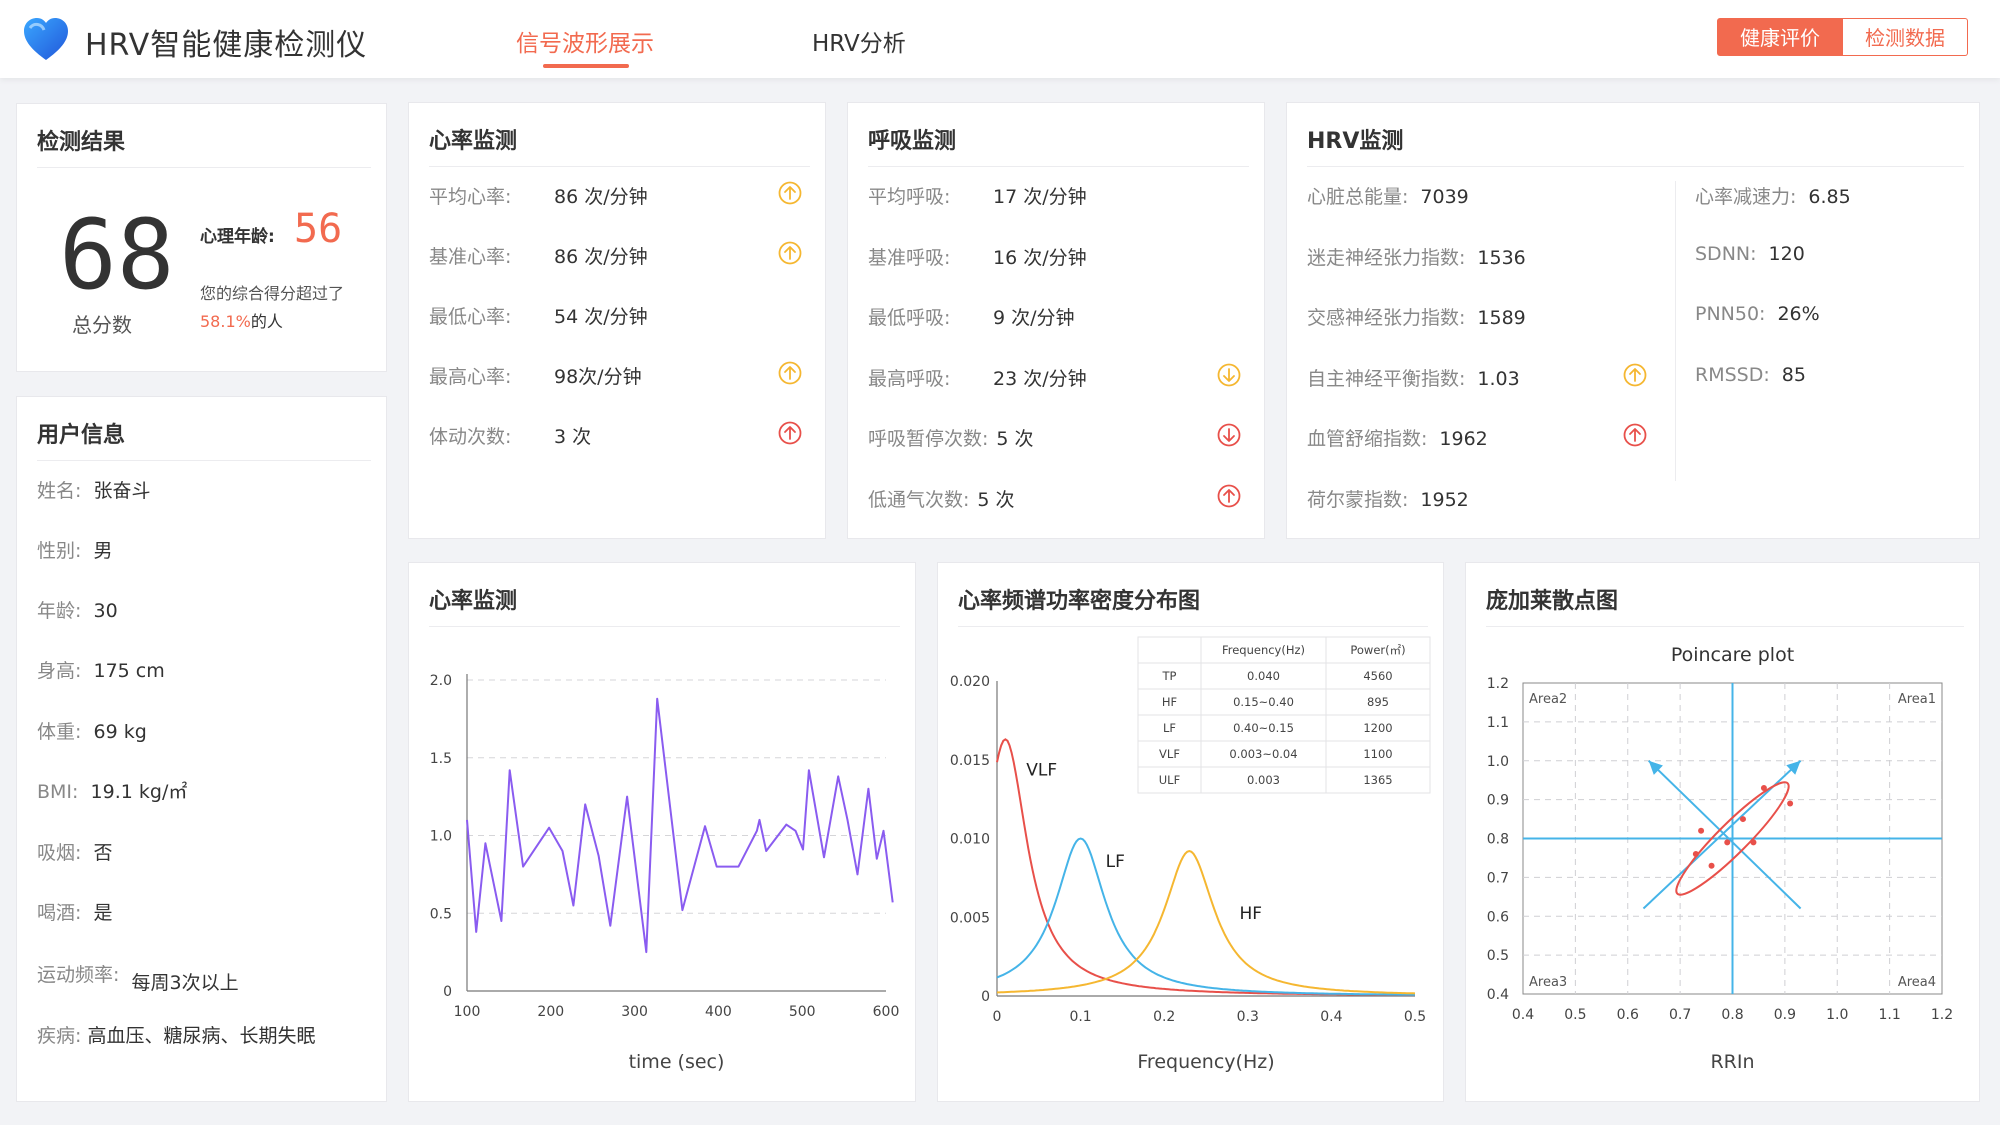 The width and height of the screenshot is (2000, 1125). I want to click on health-eval-button: 健康评价, so click(1780, 37).